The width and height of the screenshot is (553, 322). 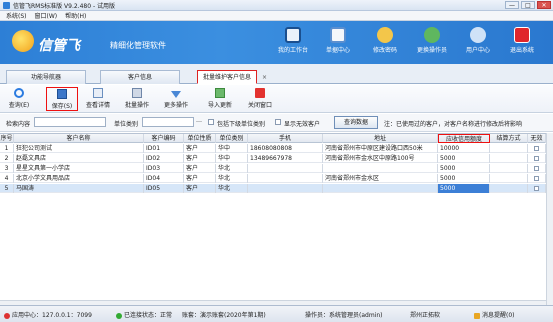 What do you see at coordinates (137, 99) in the screenshot?
I see `batch-operation-button: 批量操作` at bounding box center [137, 99].